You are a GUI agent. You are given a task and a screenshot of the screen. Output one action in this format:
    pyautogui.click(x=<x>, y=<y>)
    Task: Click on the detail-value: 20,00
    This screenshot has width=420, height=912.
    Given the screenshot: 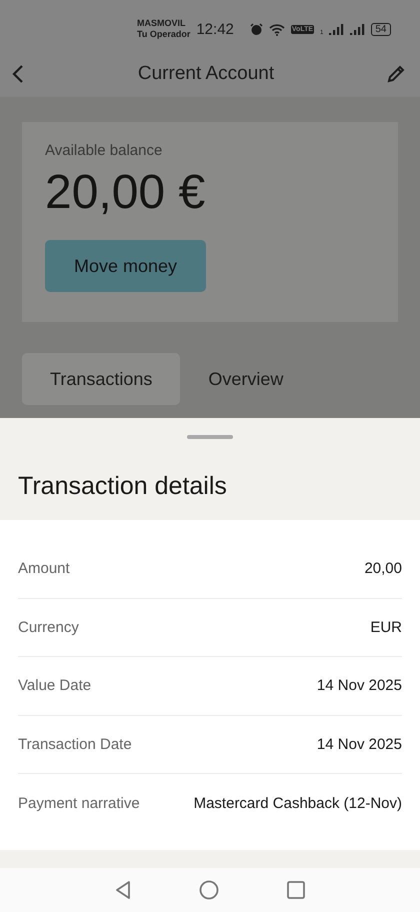 What is the action you would take?
    pyautogui.click(x=383, y=569)
    